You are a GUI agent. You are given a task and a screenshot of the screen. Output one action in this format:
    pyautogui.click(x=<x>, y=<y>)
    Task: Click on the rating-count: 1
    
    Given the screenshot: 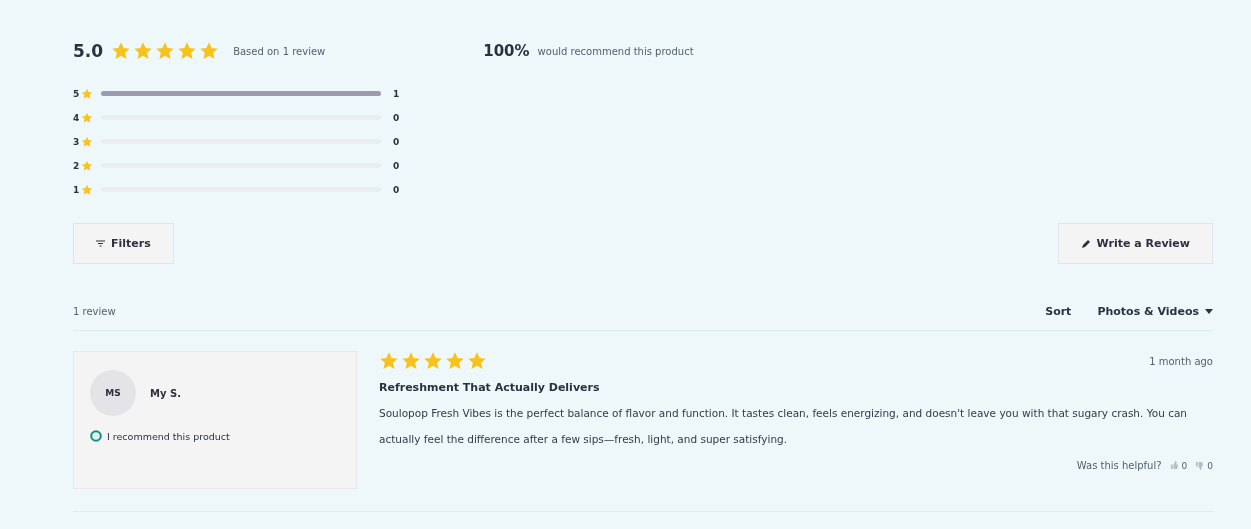 What is the action you would take?
    pyautogui.click(x=396, y=93)
    